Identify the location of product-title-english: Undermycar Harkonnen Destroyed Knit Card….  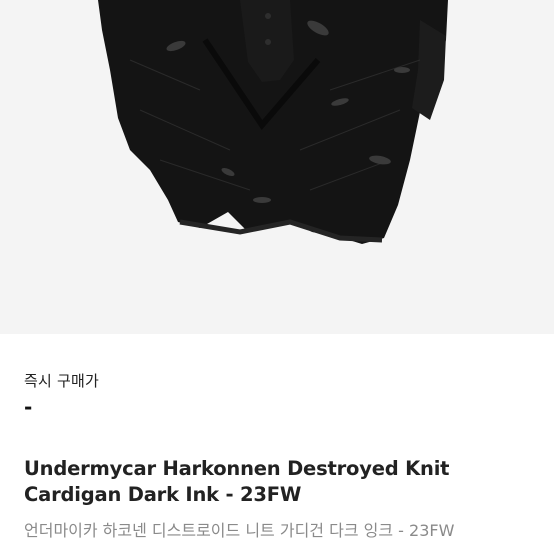
(237, 481).